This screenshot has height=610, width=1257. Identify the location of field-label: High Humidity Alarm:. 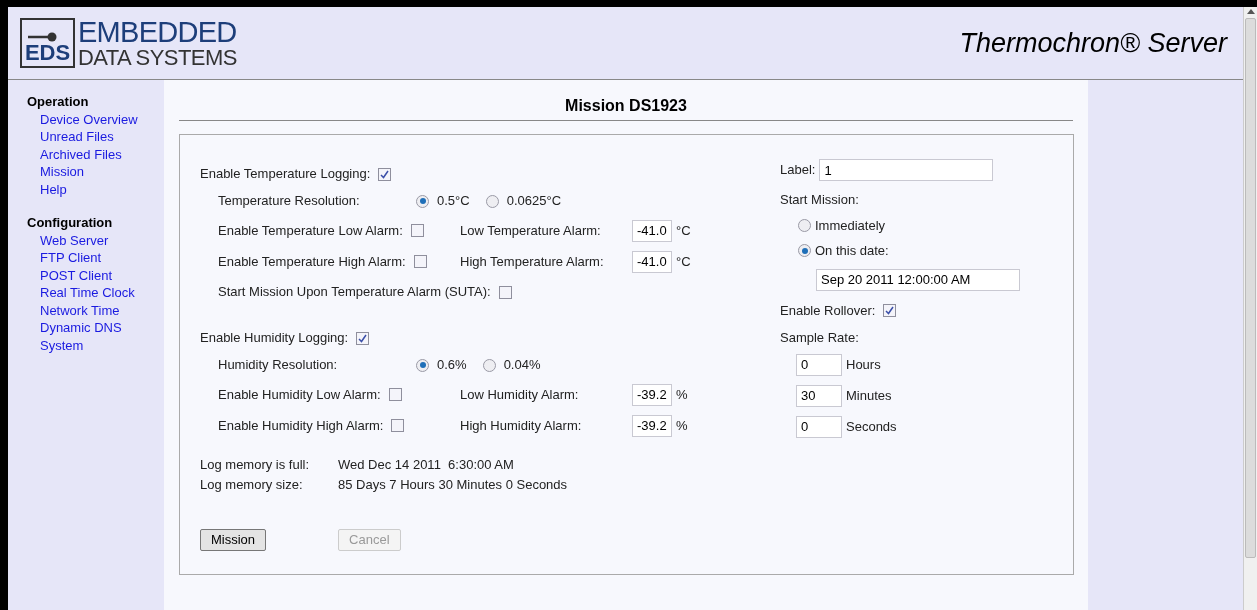
(521, 425).